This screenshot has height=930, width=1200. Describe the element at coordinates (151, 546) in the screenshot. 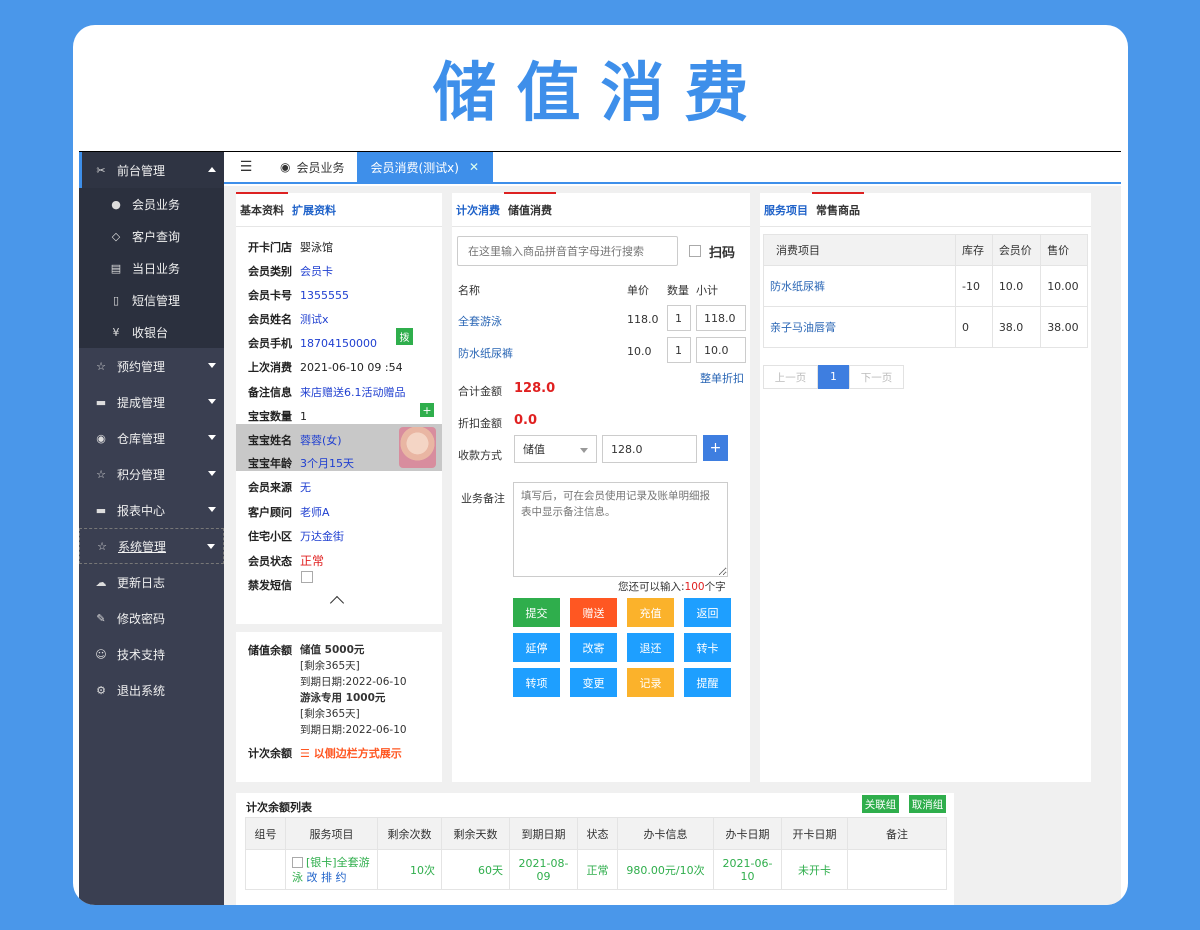

I see `sidebar-item-system: ☆ 系统管理` at that location.